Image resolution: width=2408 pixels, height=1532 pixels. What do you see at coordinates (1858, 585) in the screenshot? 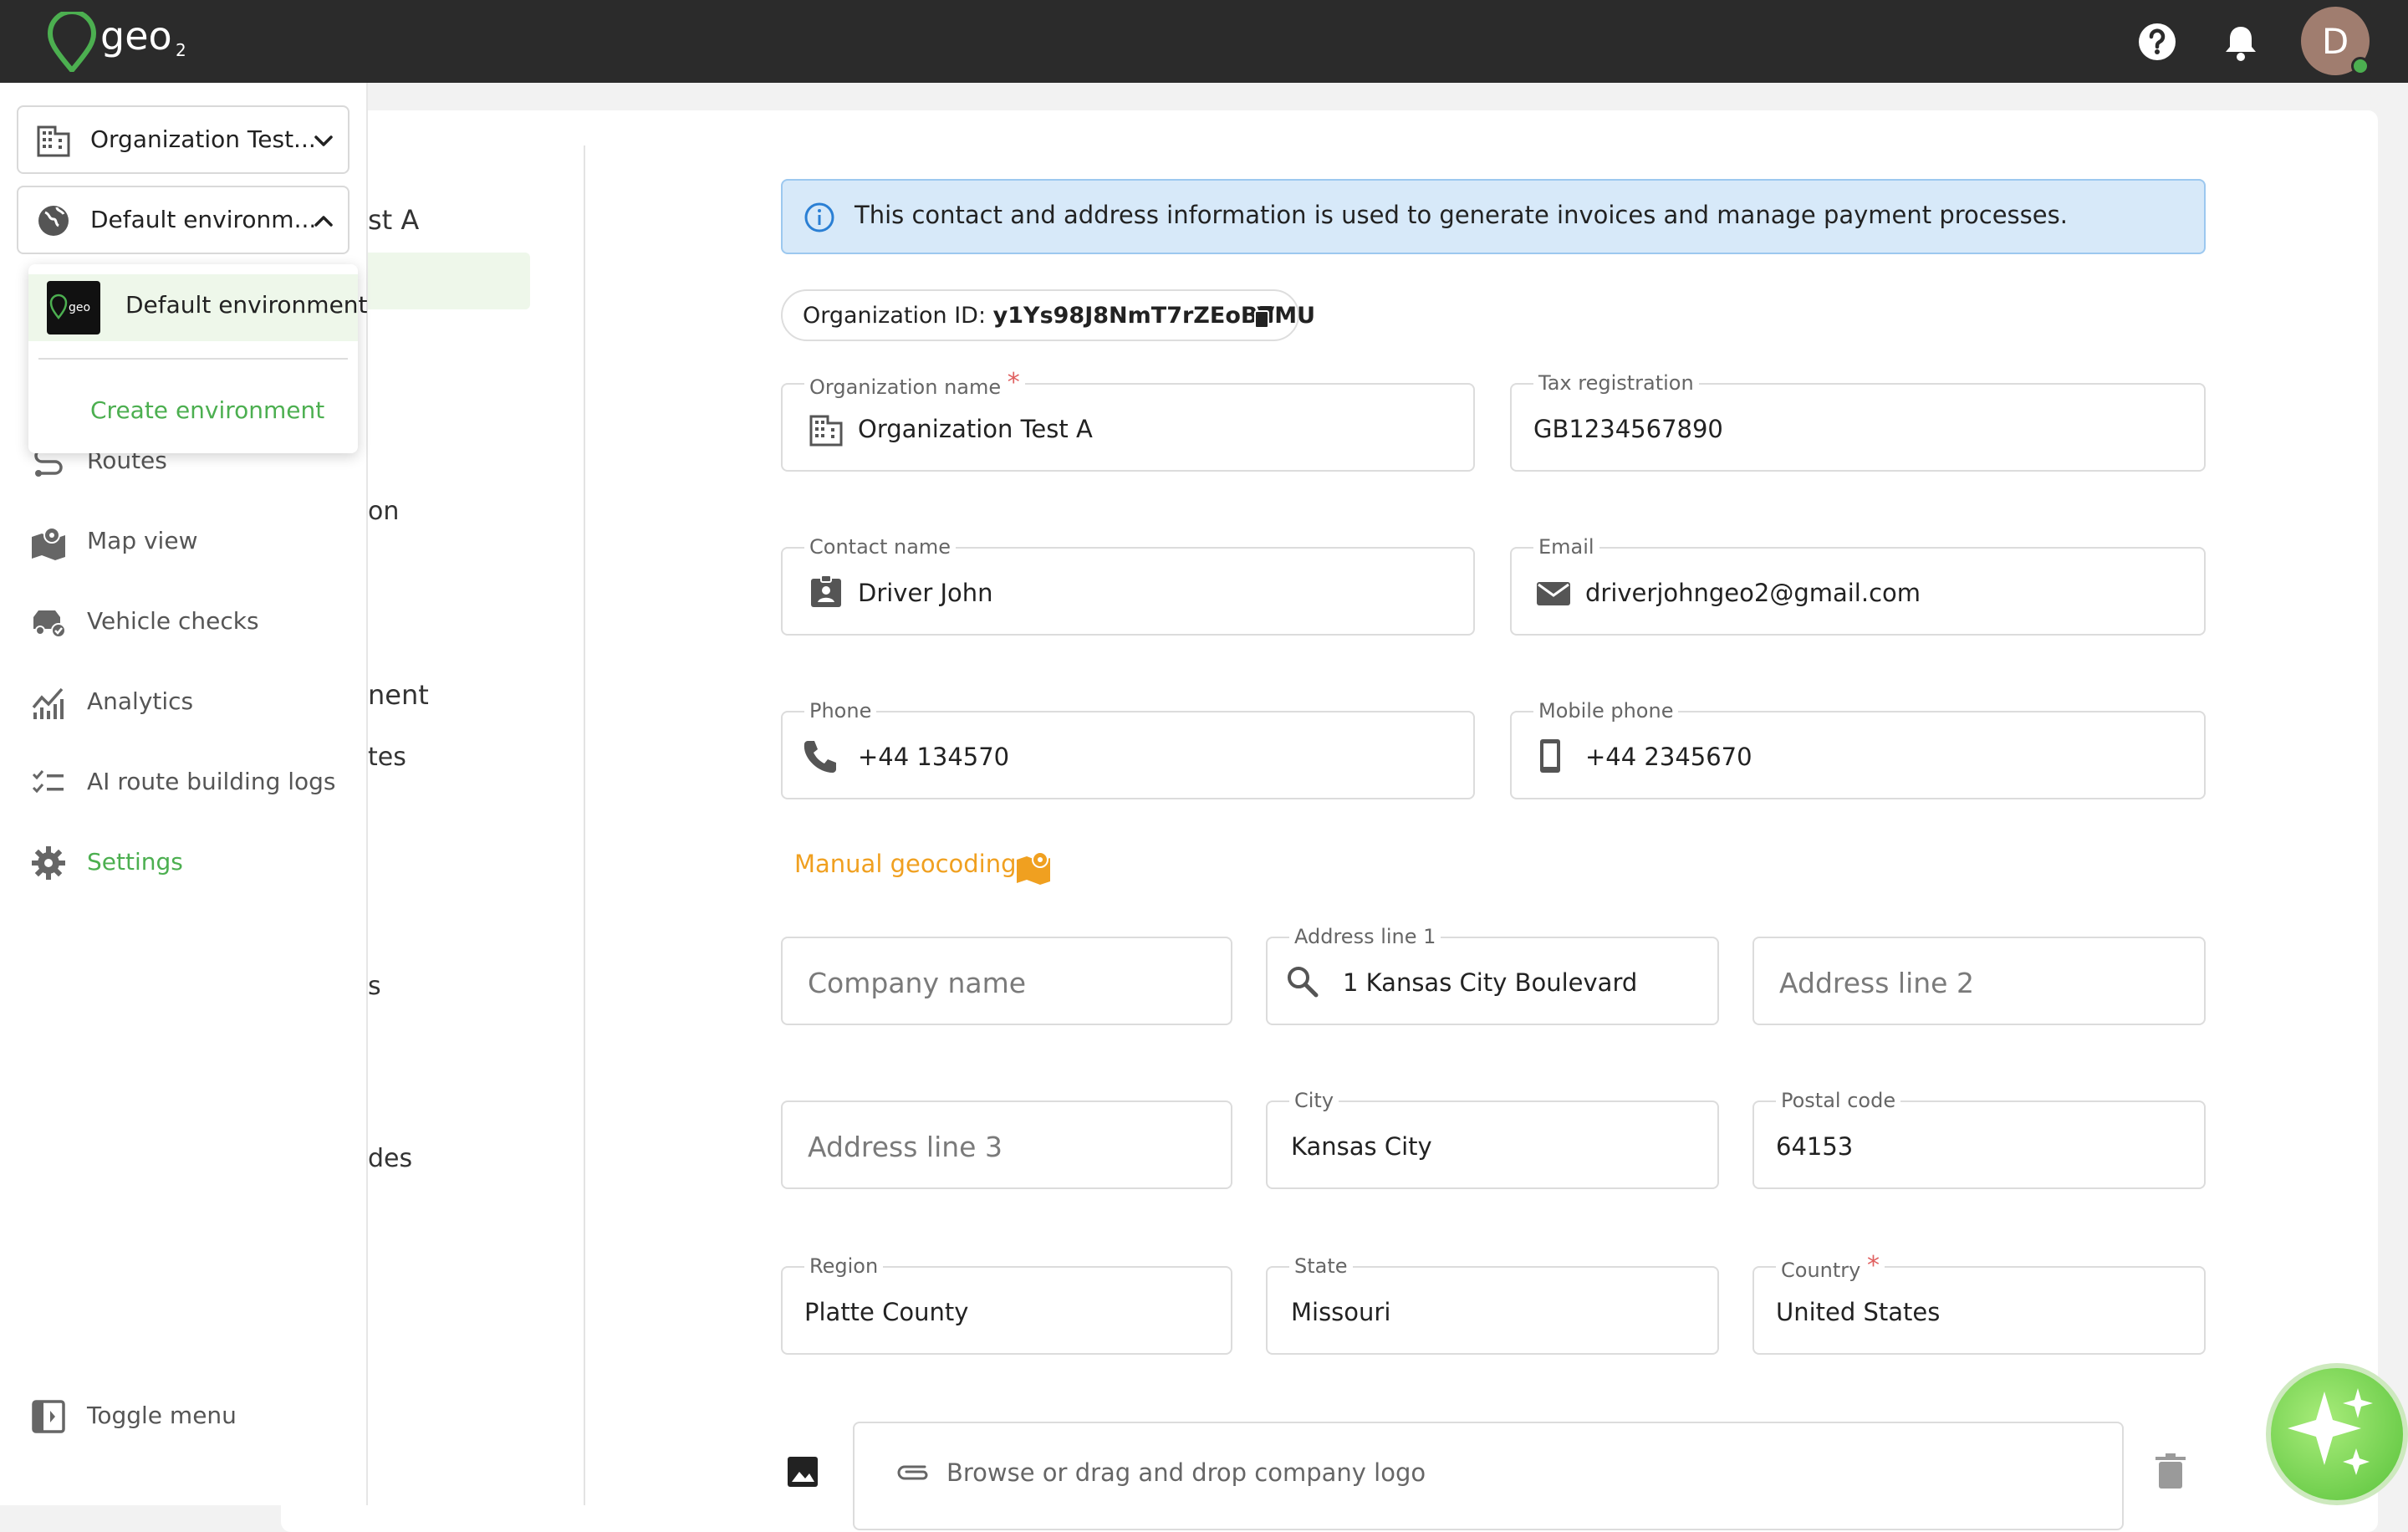
I see `email-field: Email driverjohngeo2@gmail.com` at bounding box center [1858, 585].